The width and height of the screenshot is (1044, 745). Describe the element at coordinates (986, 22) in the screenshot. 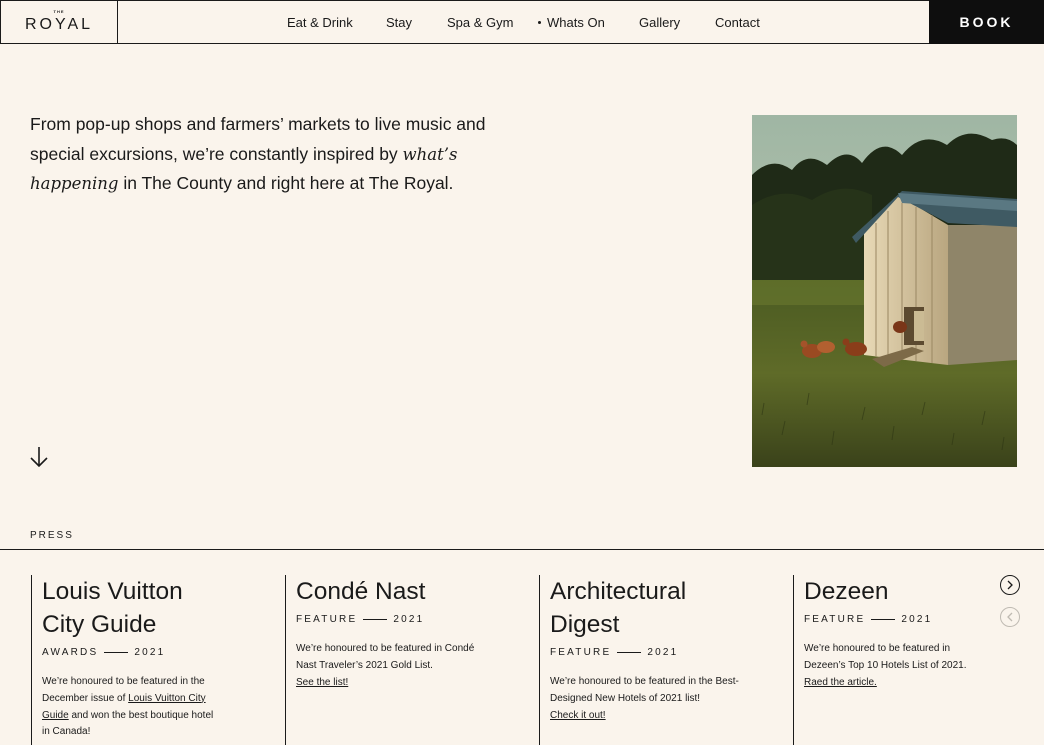

I see `book-button: BOOK` at that location.